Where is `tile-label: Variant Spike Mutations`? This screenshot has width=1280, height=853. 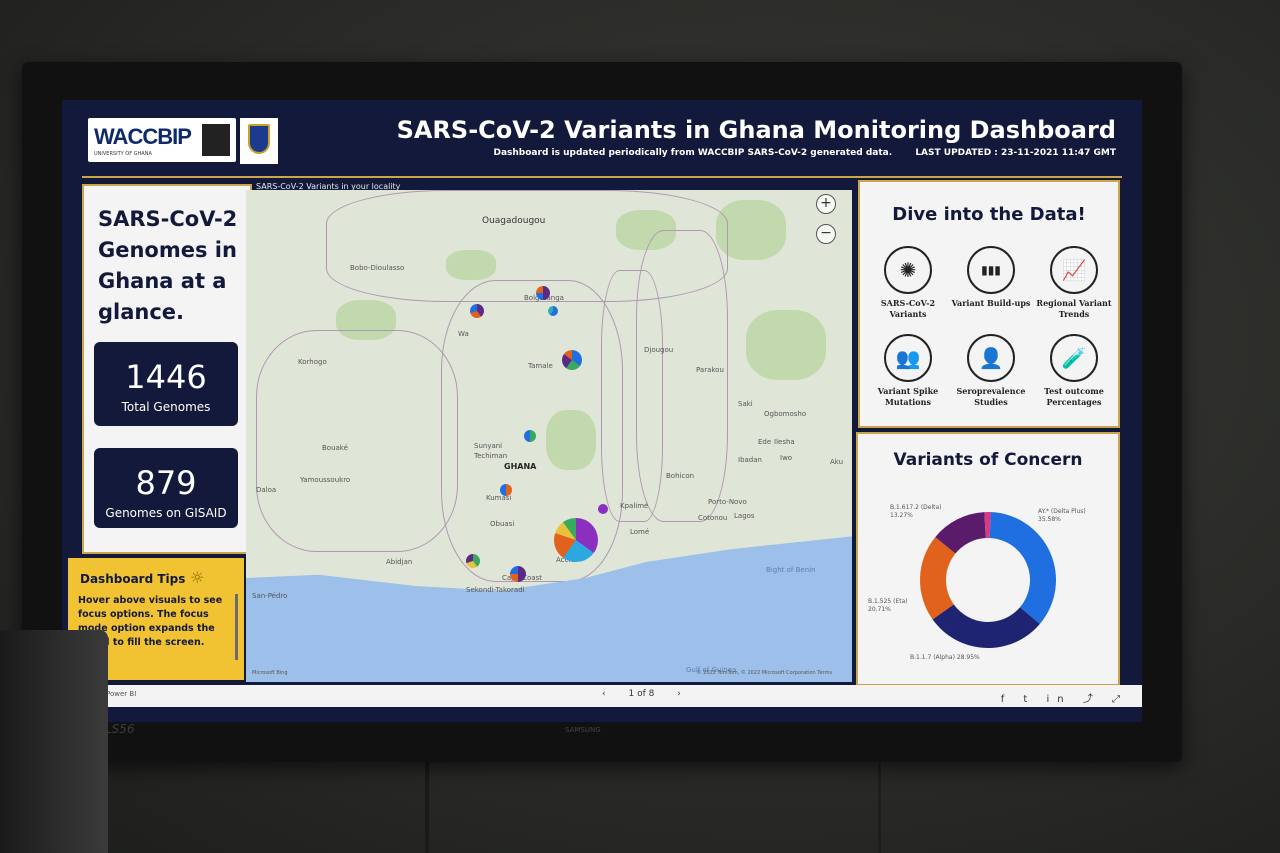
tile-label: Variant Spike Mutations is located at coordinates (908, 396).